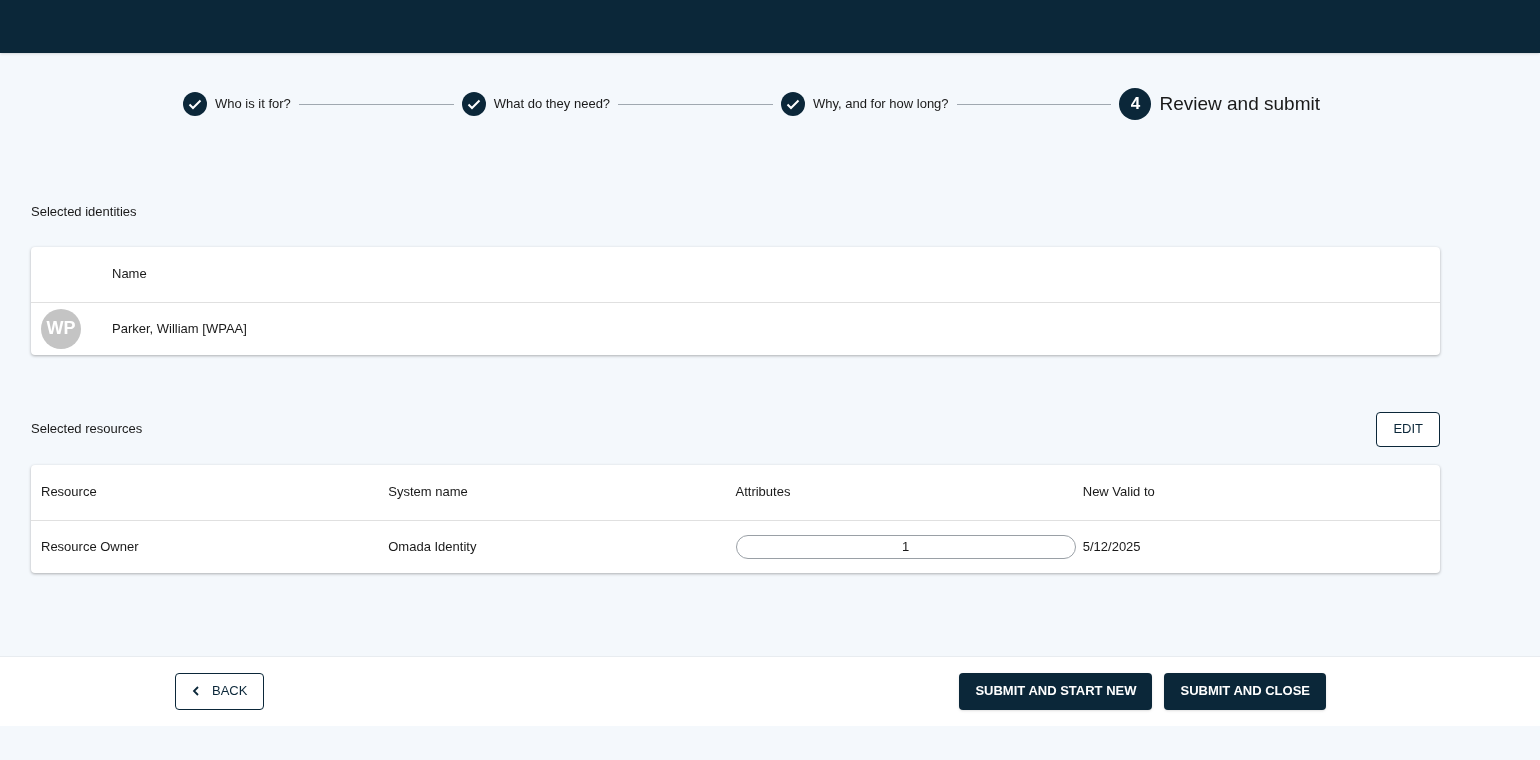 The width and height of the screenshot is (1540, 760). Describe the element at coordinates (220, 691) in the screenshot. I see `back-button: BACK` at that location.